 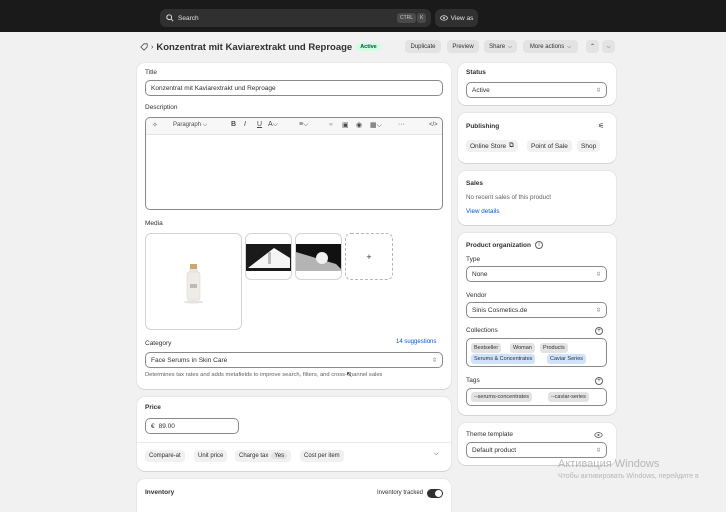 What do you see at coordinates (400, 493) in the screenshot?
I see `inventory-tracked-label: Inventory tracked` at bounding box center [400, 493].